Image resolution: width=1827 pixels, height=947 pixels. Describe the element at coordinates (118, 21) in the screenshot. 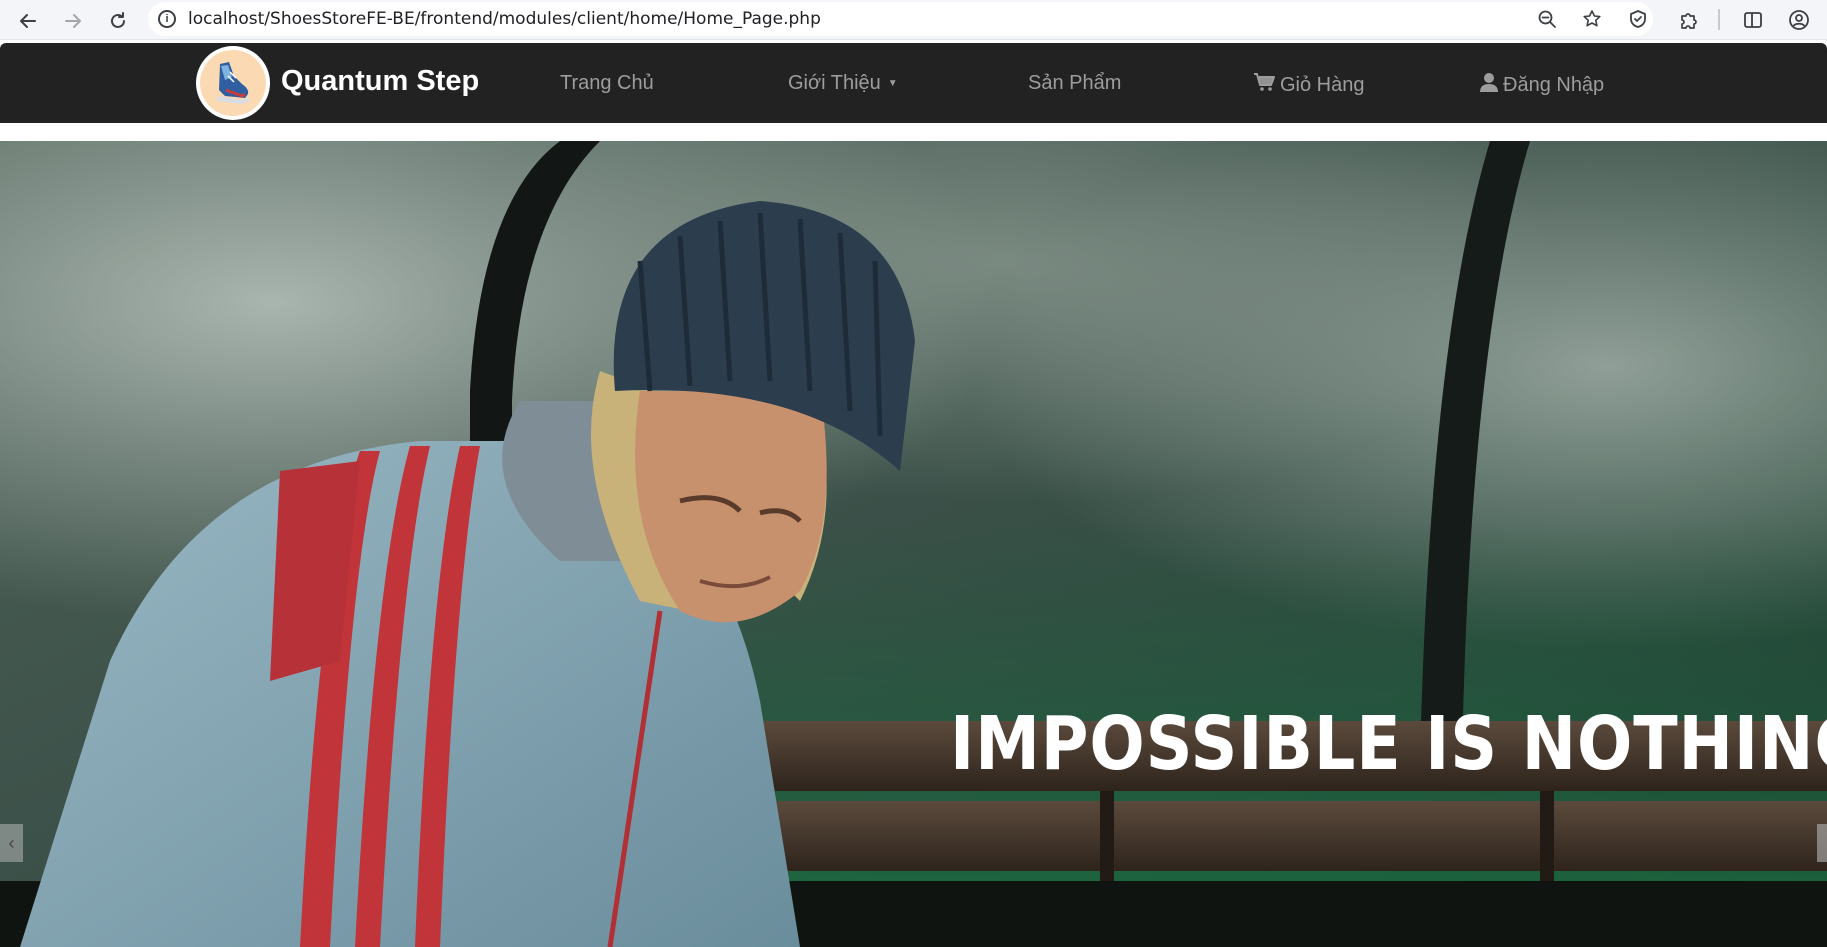

I see `reload-icon` at that location.